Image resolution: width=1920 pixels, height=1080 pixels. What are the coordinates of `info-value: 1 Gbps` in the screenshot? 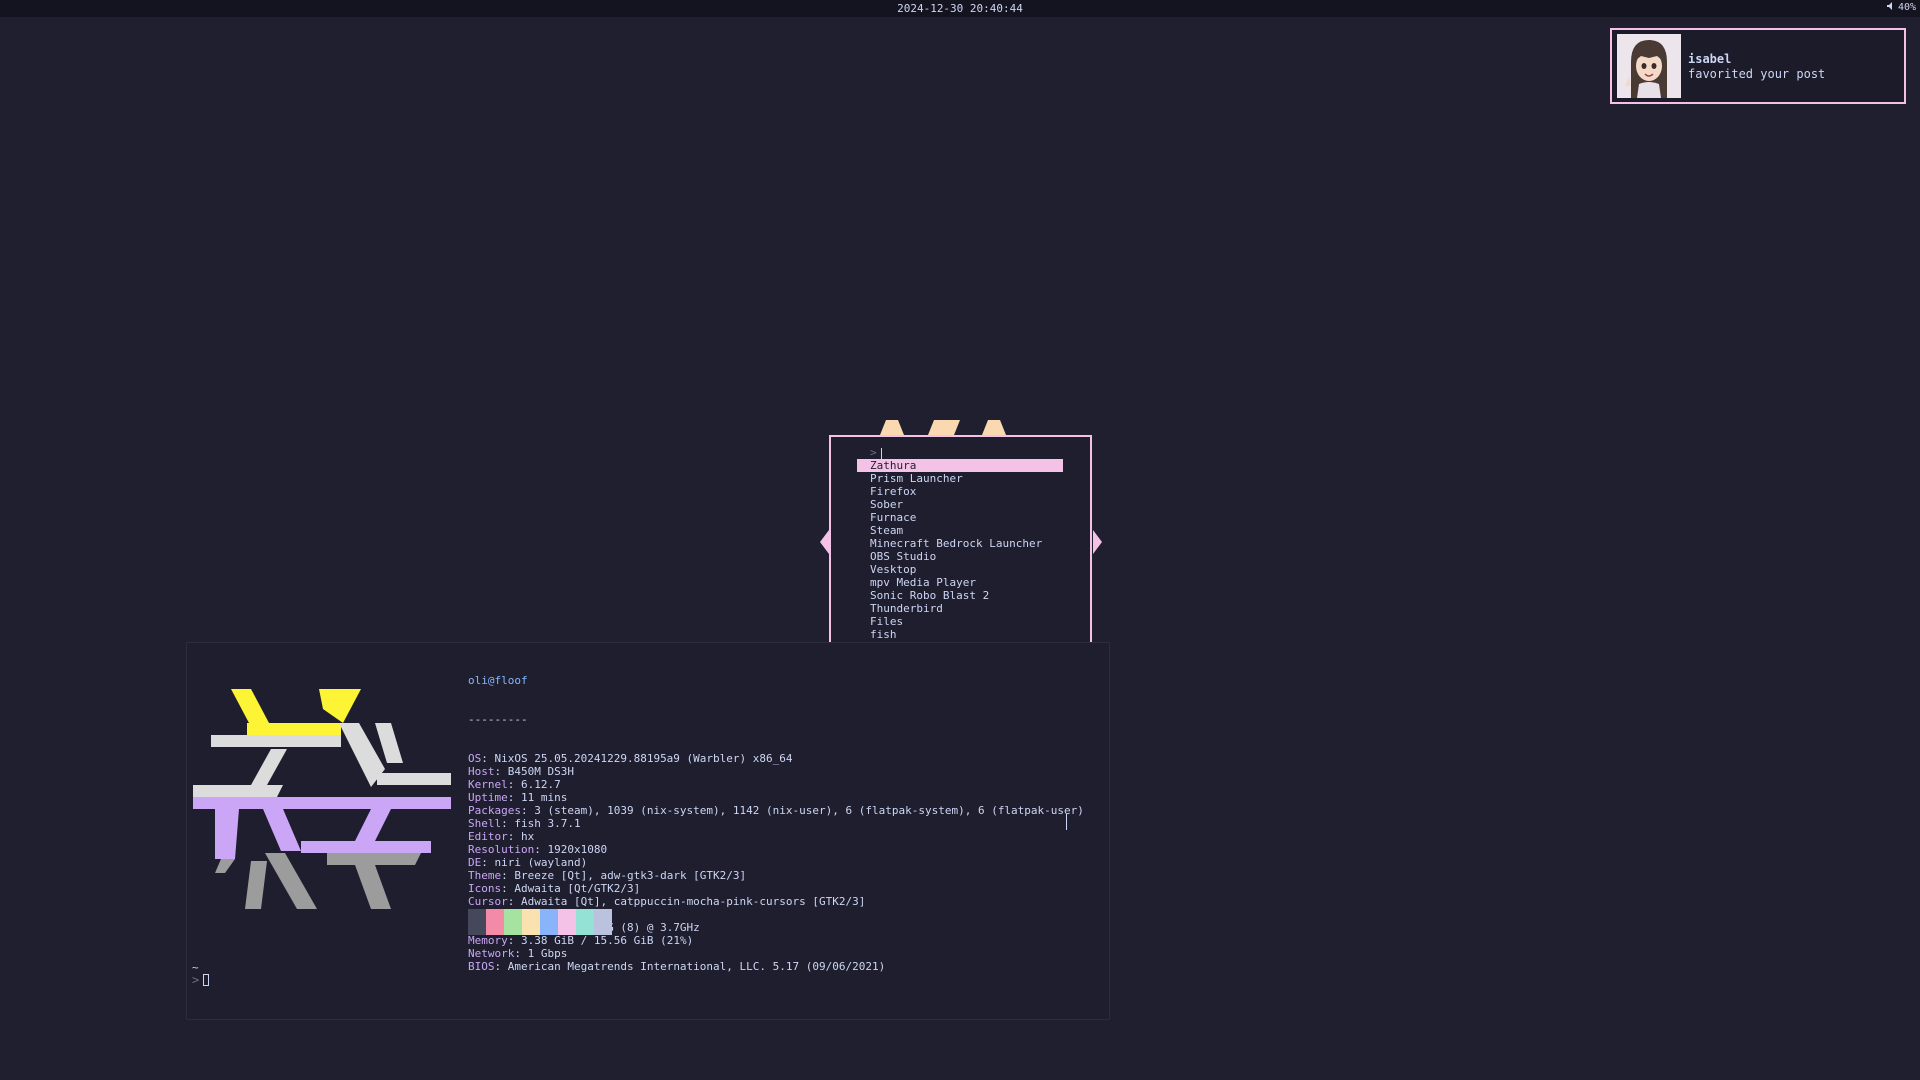 It's located at (547, 953).